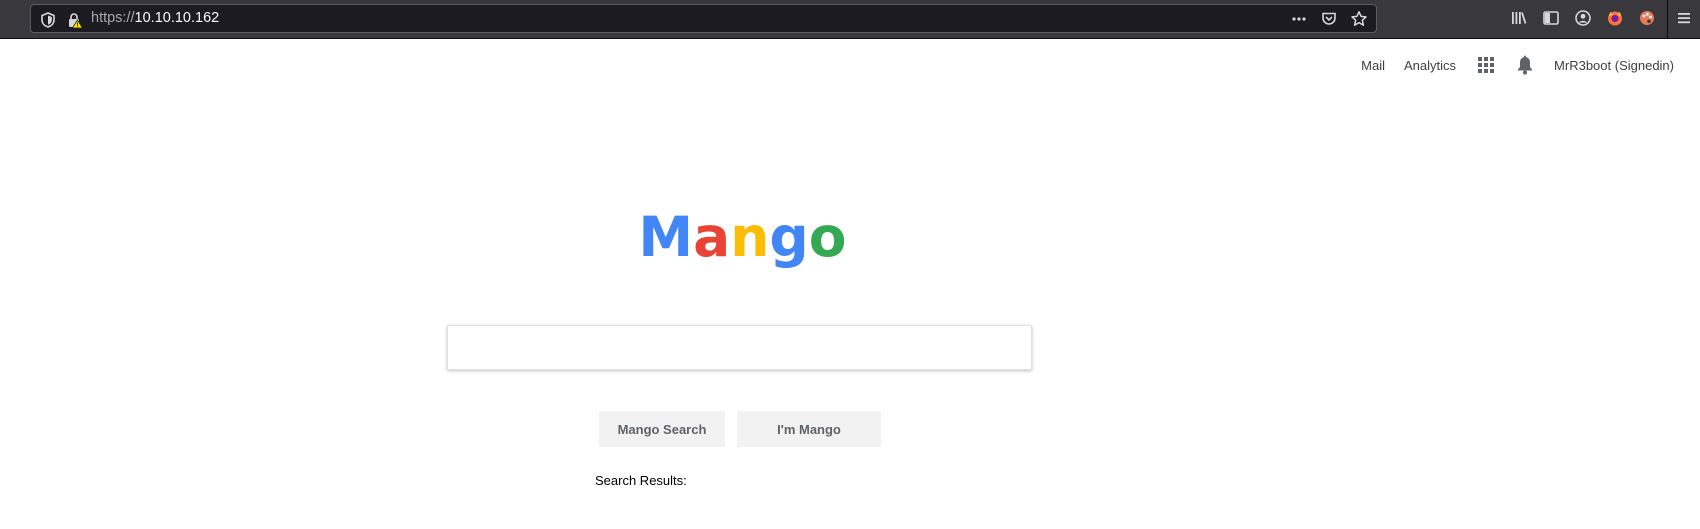  Describe the element at coordinates (1615, 18) in the screenshot. I see `extension-fox-icon` at that location.